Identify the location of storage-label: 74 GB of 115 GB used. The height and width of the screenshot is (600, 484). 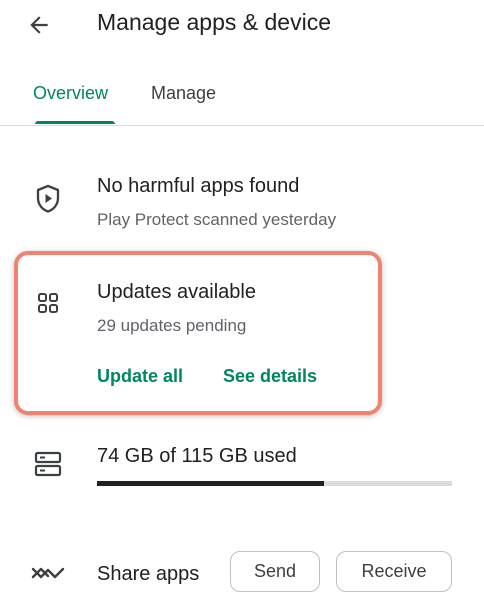
(197, 456).